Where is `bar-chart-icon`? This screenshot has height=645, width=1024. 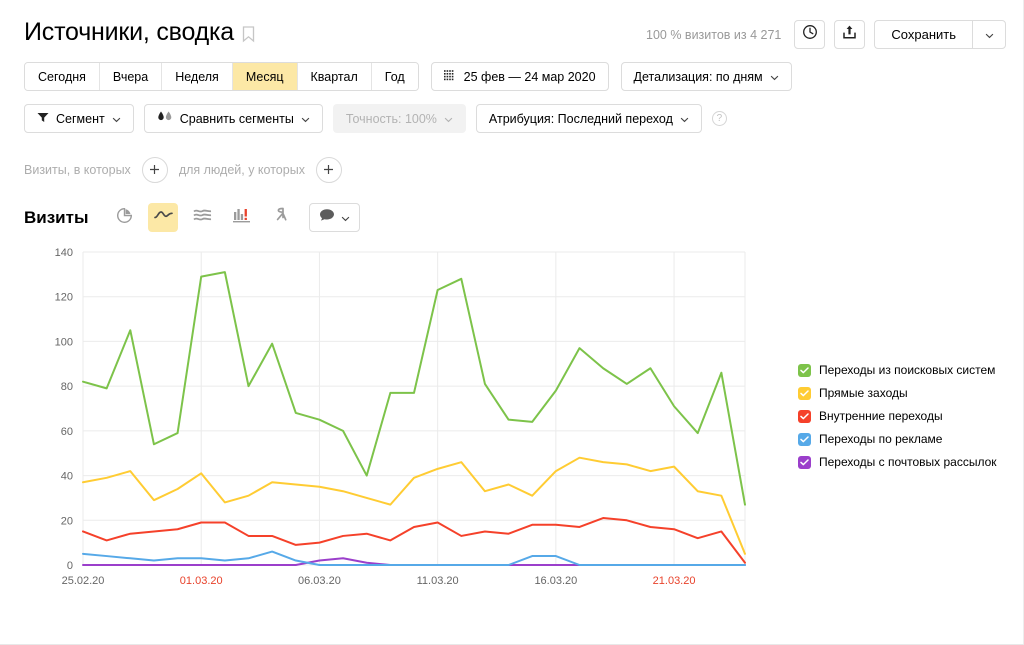
bar-chart-icon is located at coordinates (241, 217).